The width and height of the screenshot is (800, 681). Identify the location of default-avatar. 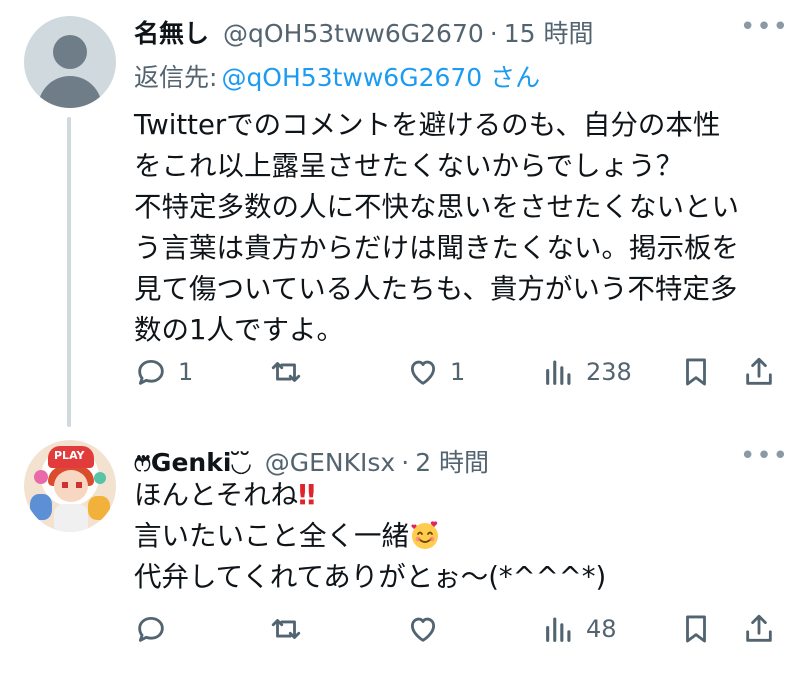
(70, 62).